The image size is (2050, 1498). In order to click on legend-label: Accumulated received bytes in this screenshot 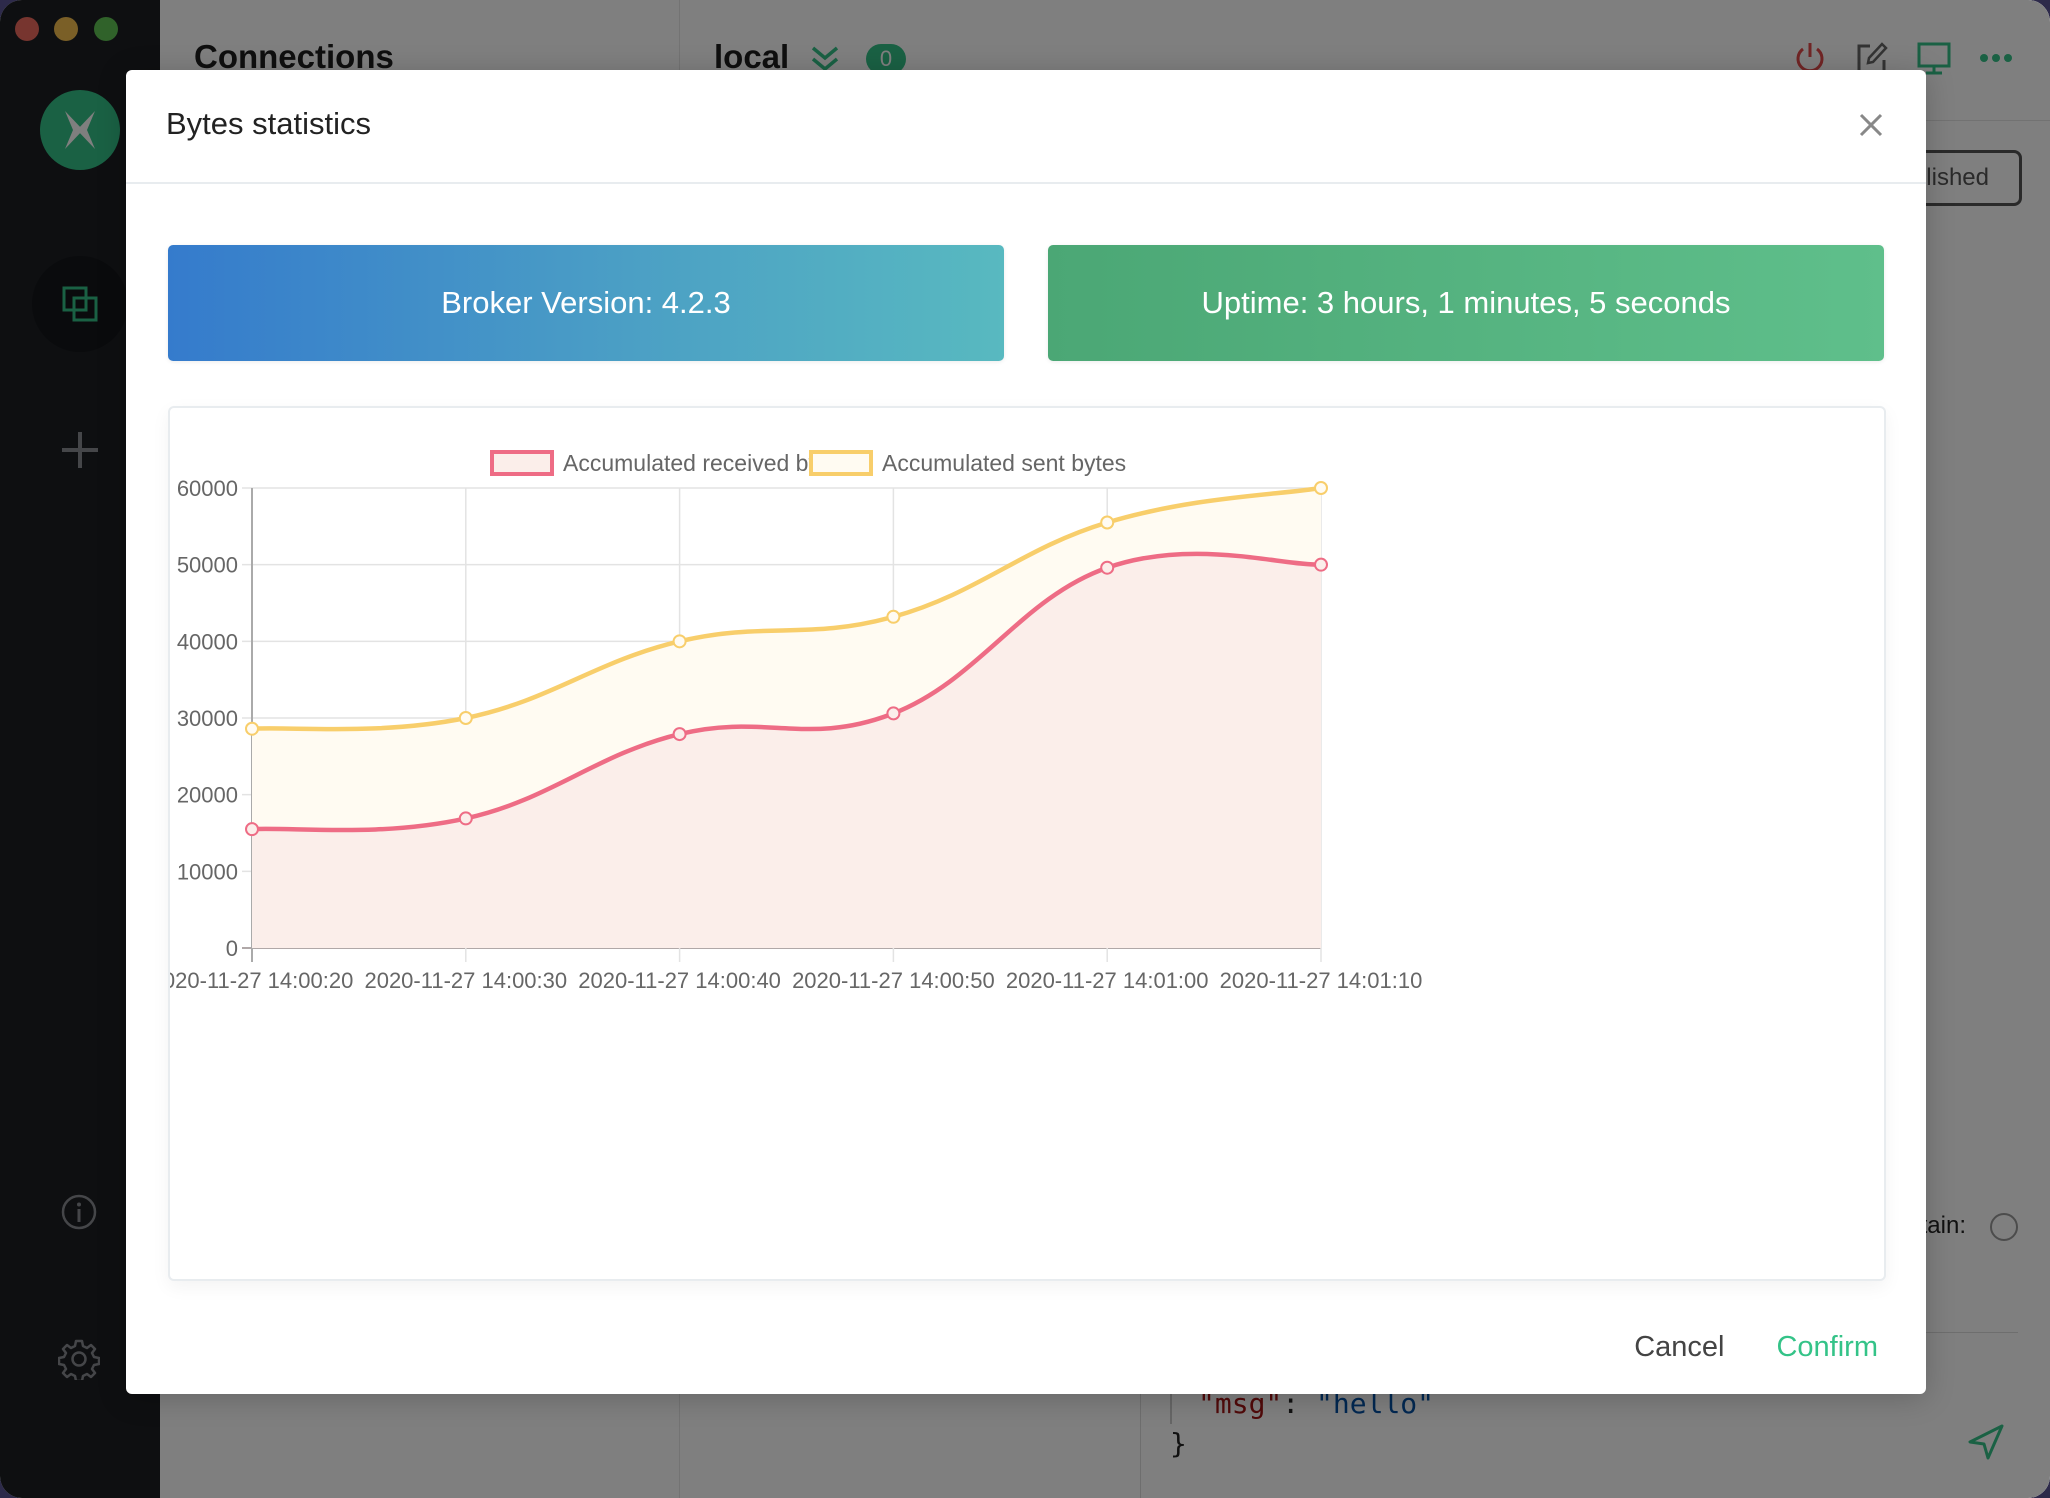, I will do `click(707, 463)`.